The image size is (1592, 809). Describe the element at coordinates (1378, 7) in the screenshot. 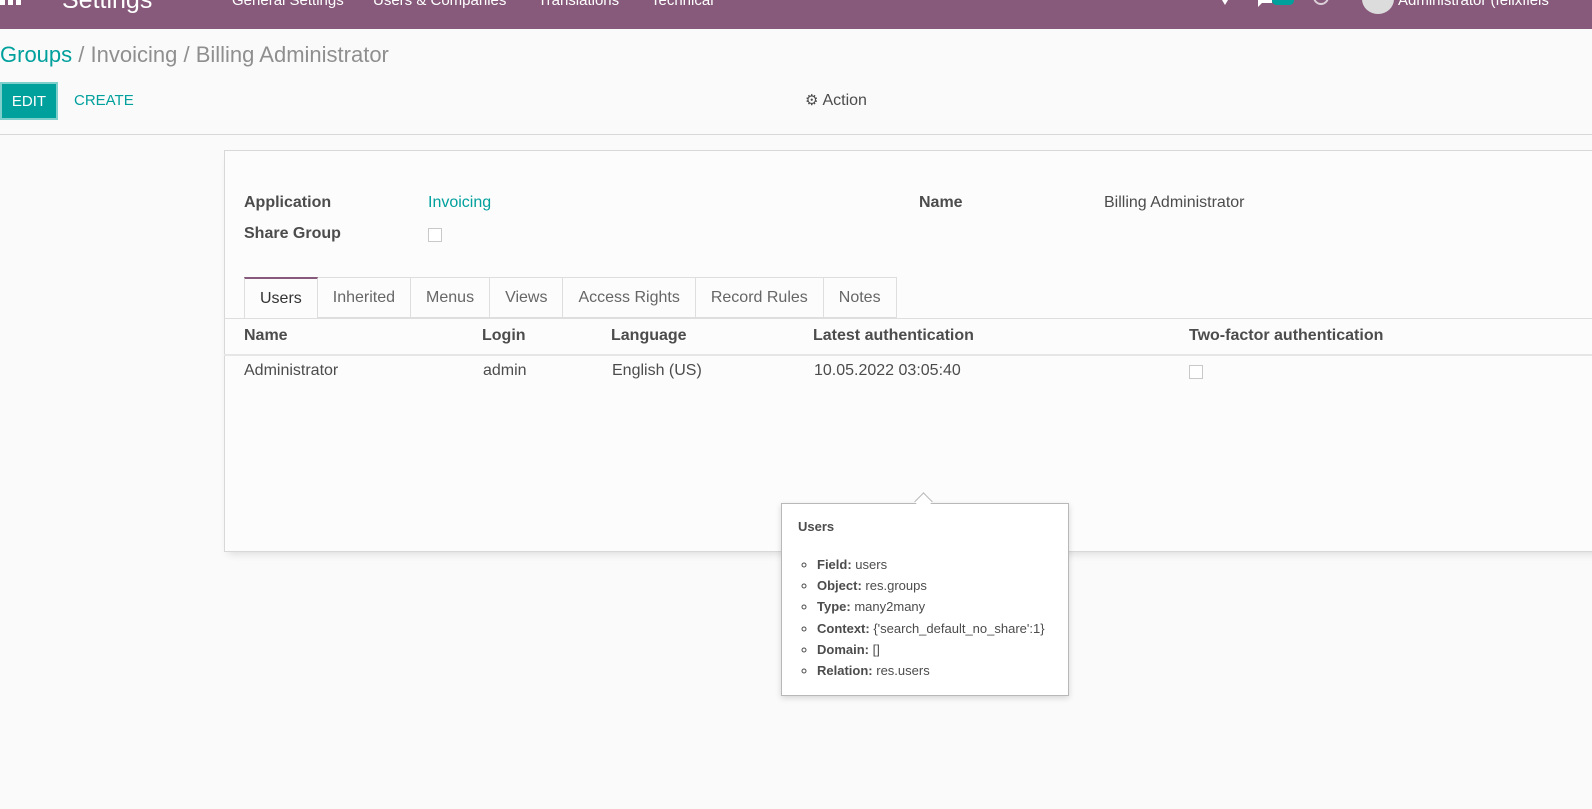

I see `user-avatar` at that location.